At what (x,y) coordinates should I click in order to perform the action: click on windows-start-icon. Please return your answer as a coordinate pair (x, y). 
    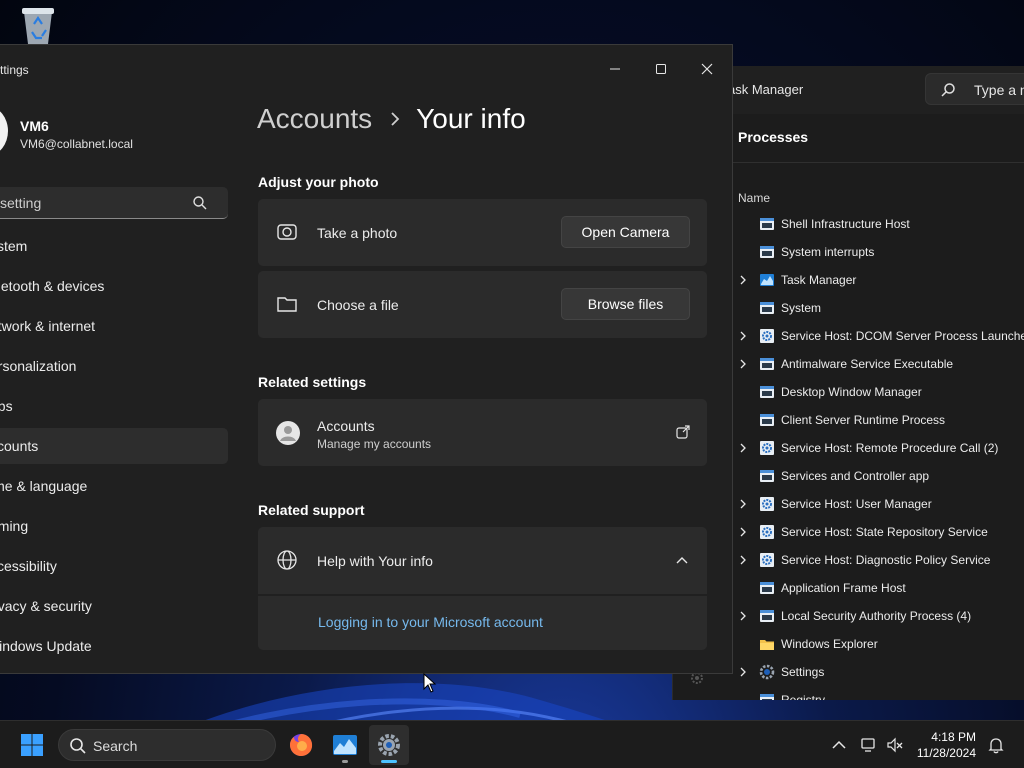
    Looking at the image, I should click on (32, 745).